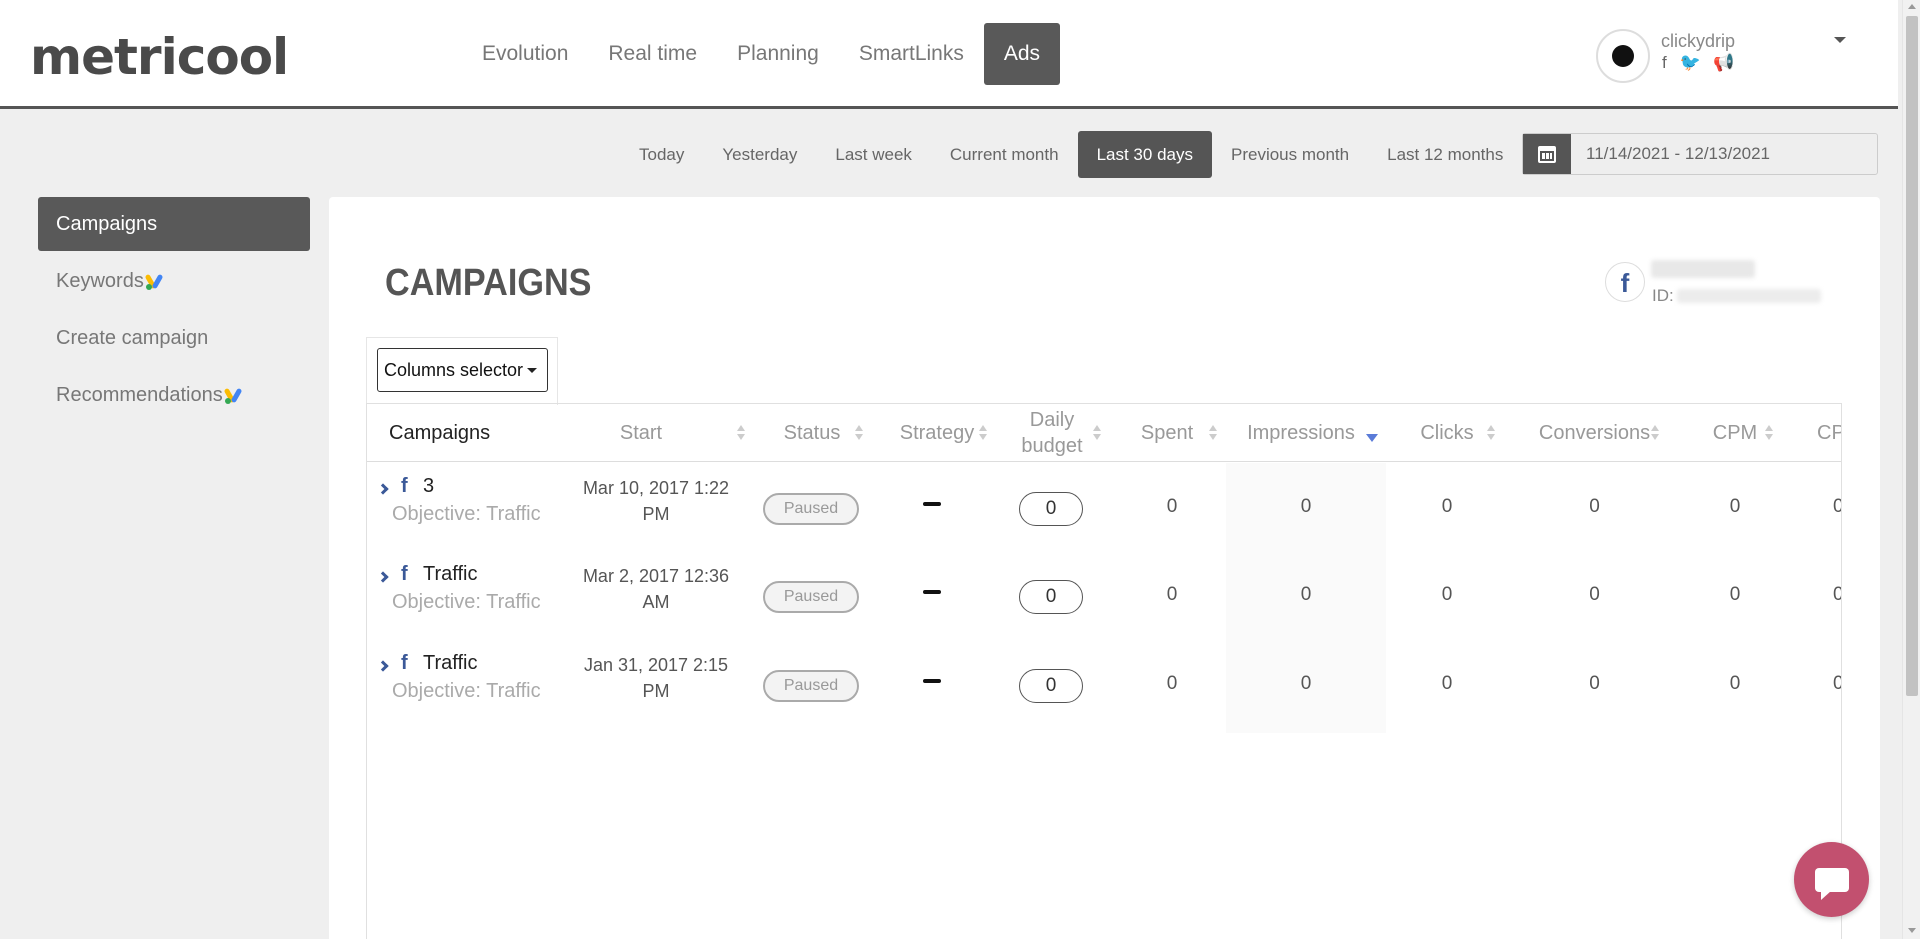 The height and width of the screenshot is (939, 1920). I want to click on calendar-icon, so click(1547, 154).